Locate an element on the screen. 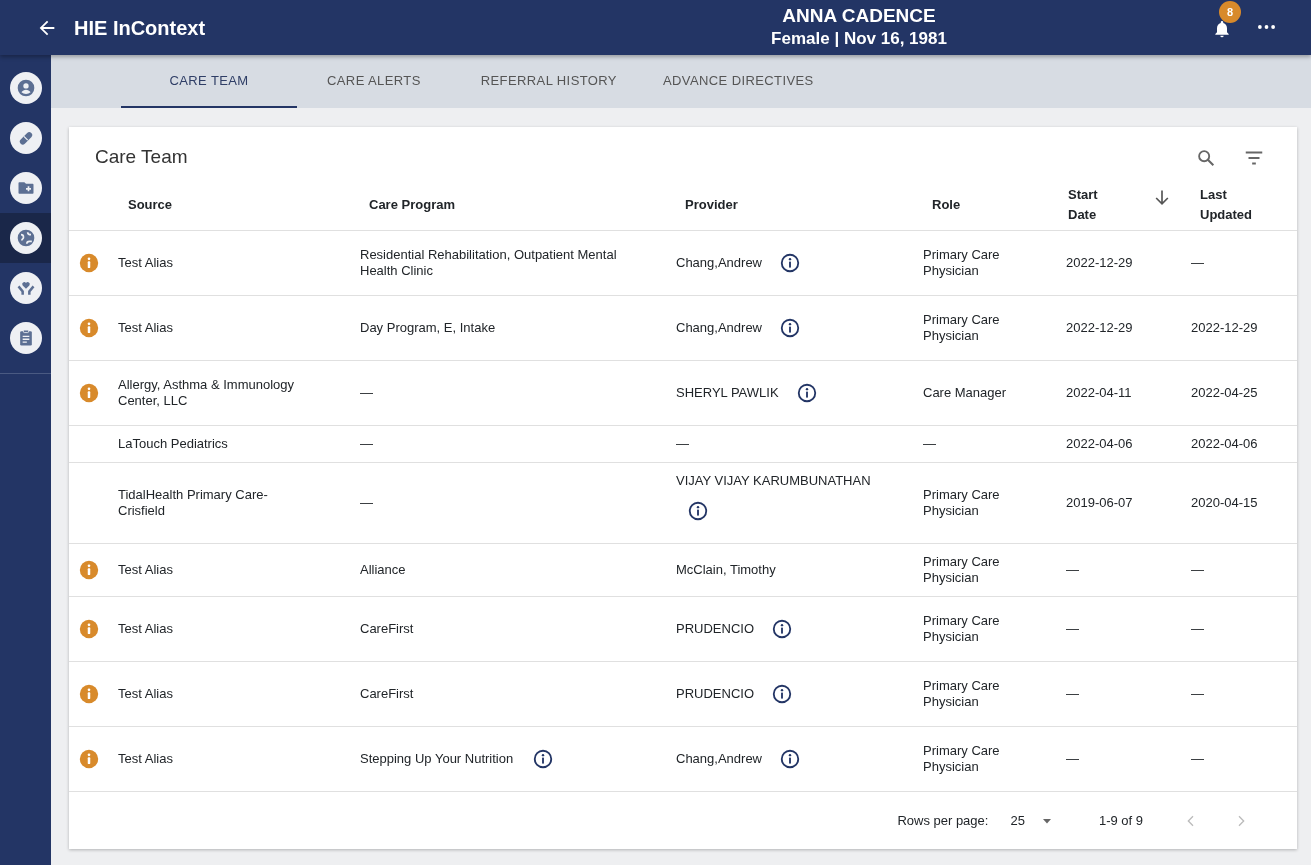 Image resolution: width=1311 pixels, height=865 pixels. more-icon is located at coordinates (1266, 27).